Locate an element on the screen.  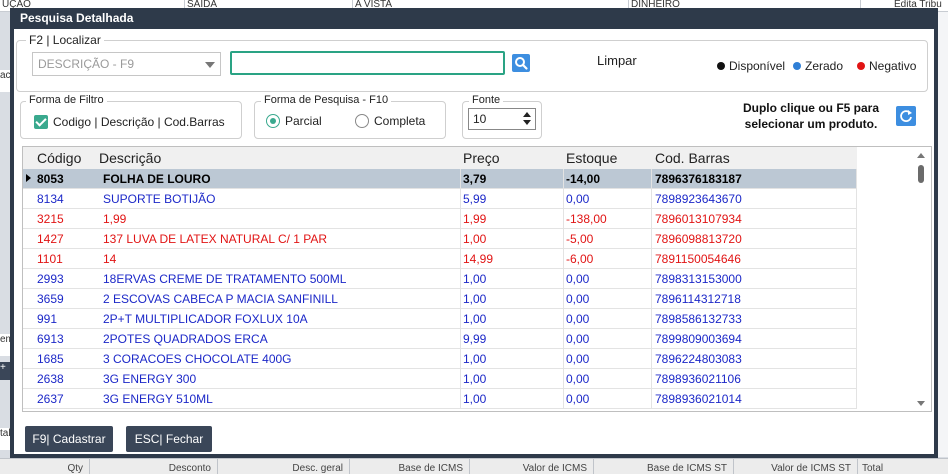
radio-parcial is located at coordinates (273, 121).